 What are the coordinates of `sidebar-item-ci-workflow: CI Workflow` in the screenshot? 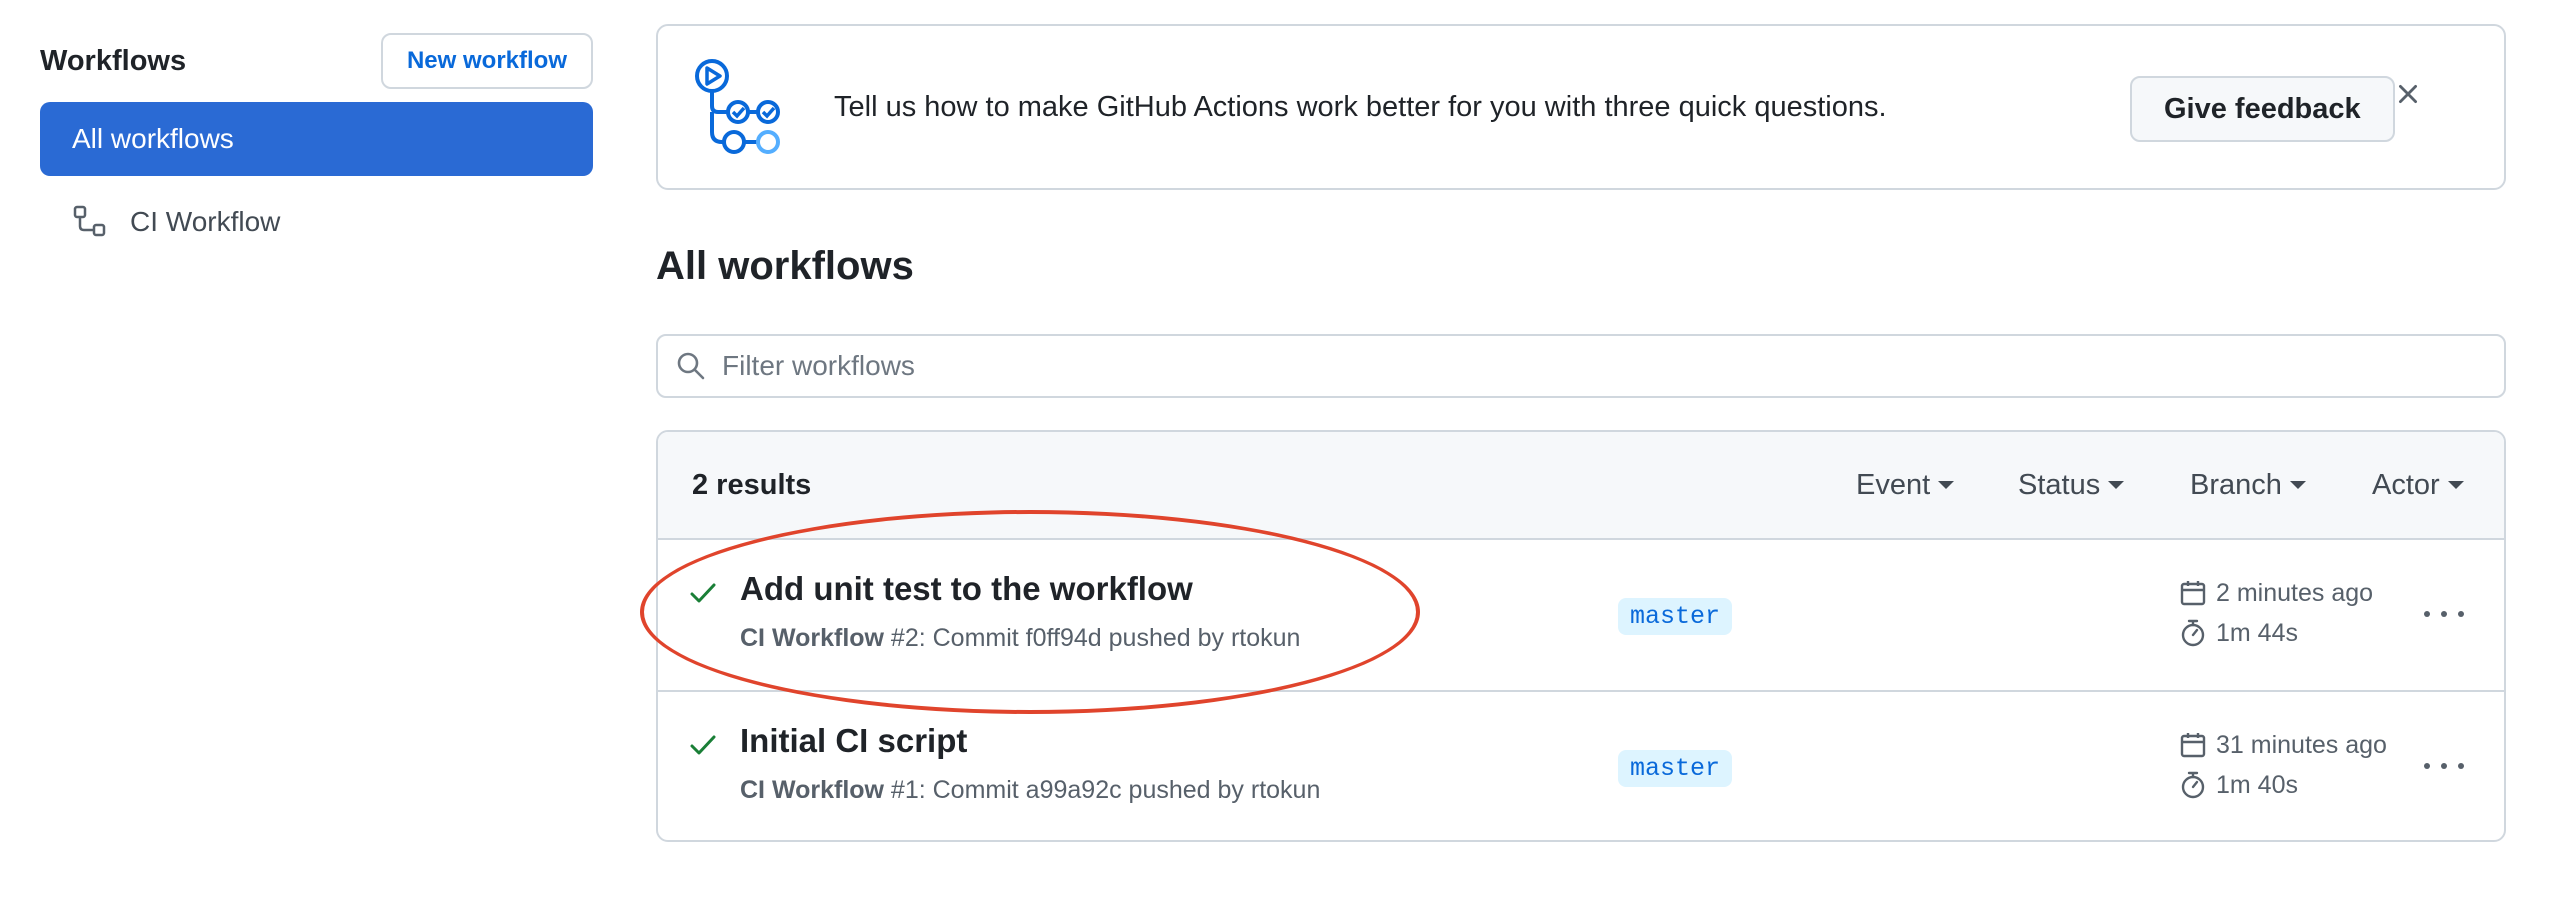 It's located at (316, 222).